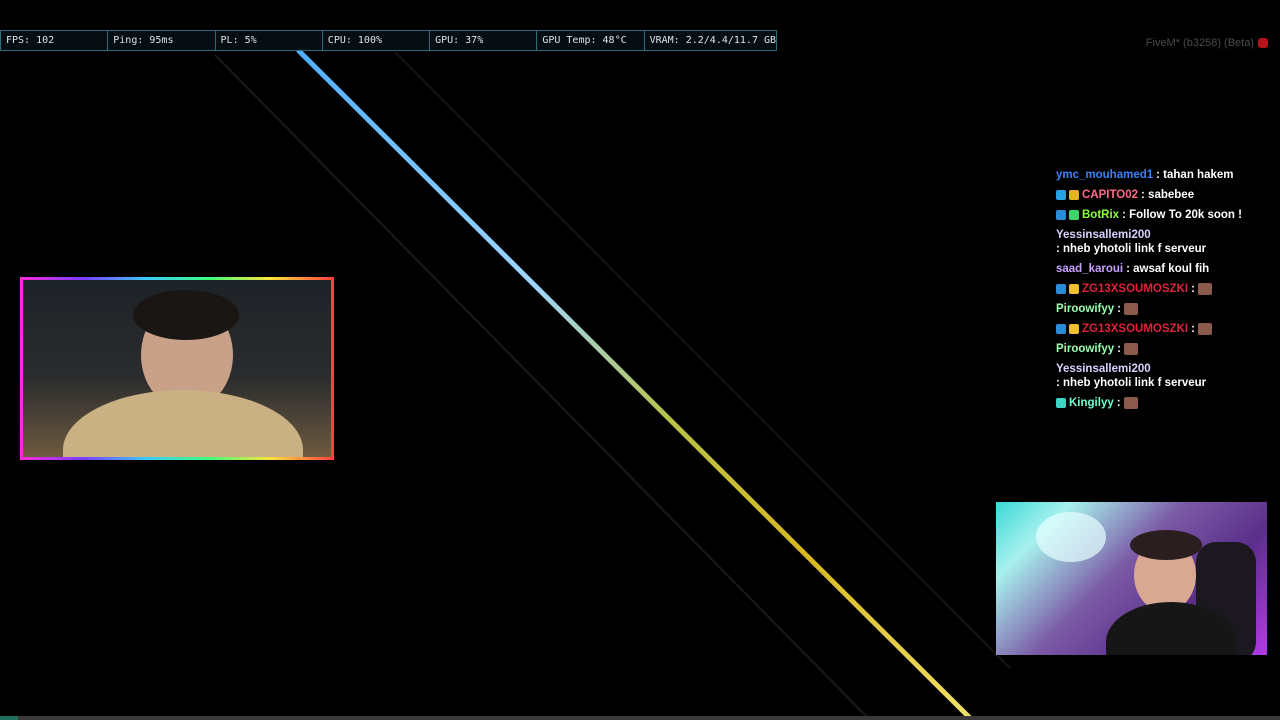 The height and width of the screenshot is (720, 1280). Describe the element at coordinates (269, 40) in the screenshot. I see `packet-loss-readout: PL: 5%` at that location.